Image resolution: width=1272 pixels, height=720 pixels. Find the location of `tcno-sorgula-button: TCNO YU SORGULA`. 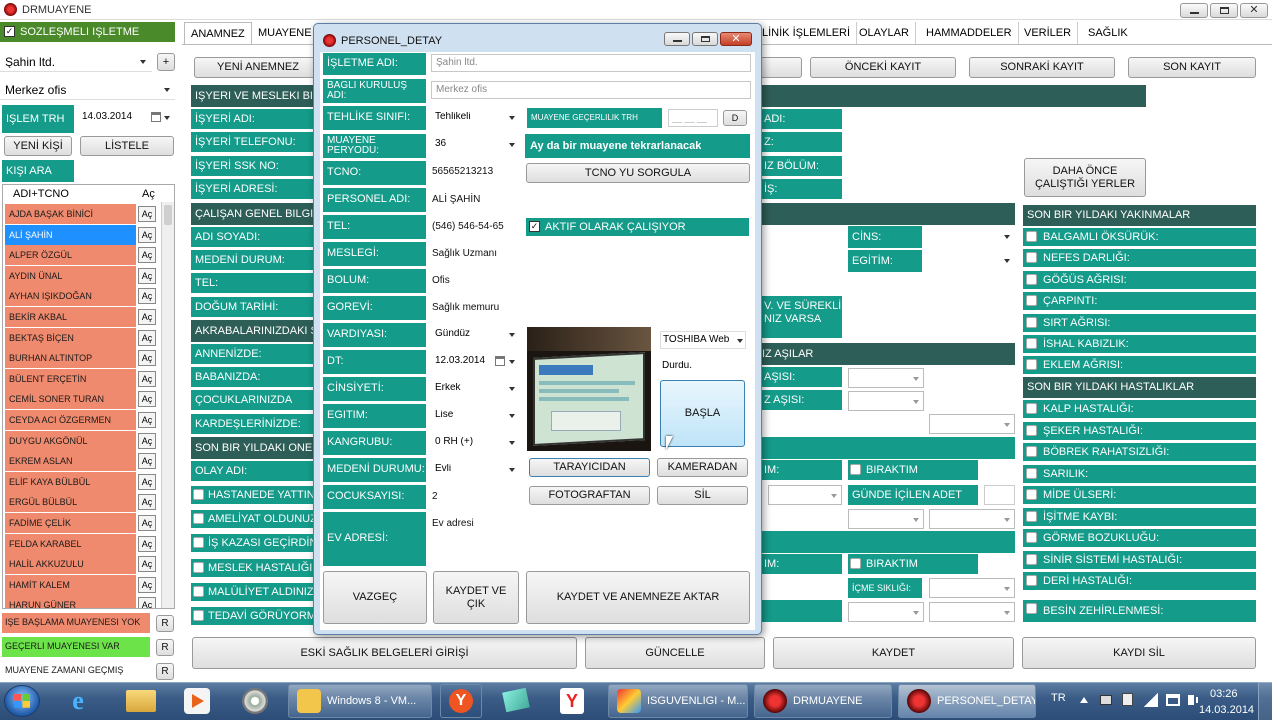

tcno-sorgula-button: TCNO YU SORGULA is located at coordinates (638, 173).